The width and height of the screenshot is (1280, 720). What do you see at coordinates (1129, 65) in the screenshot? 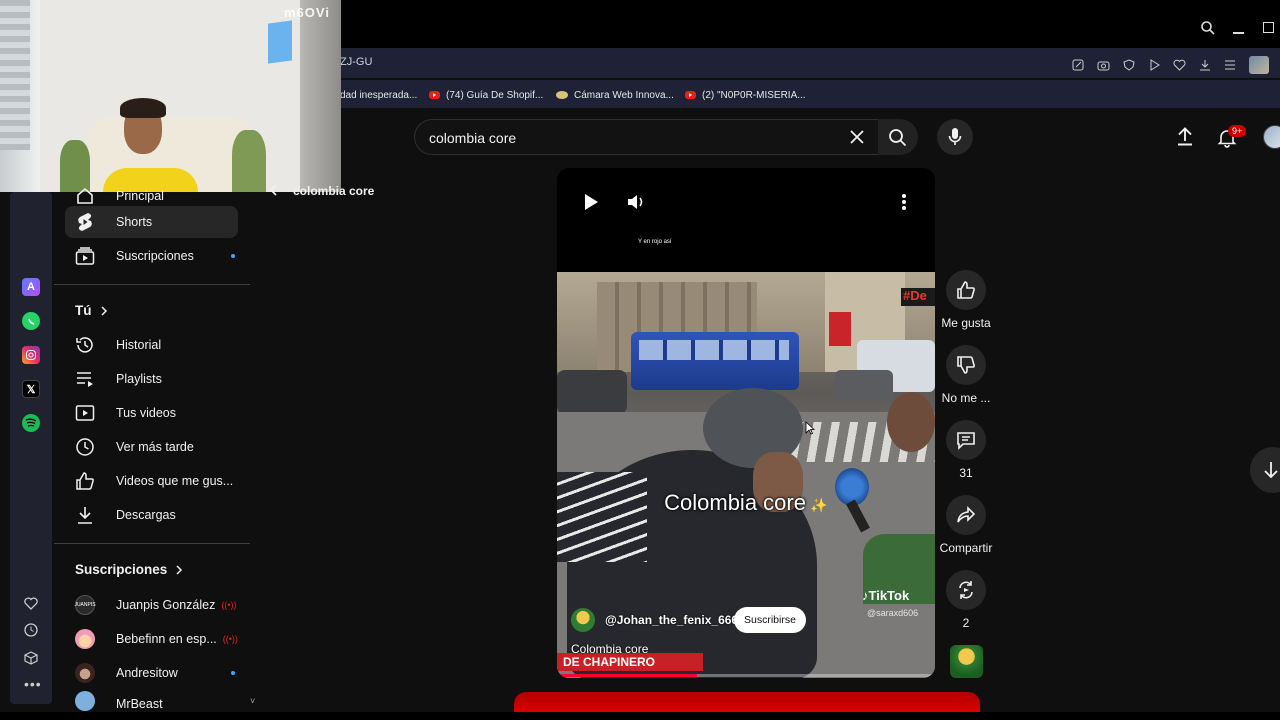
I see `shield-icon` at bounding box center [1129, 65].